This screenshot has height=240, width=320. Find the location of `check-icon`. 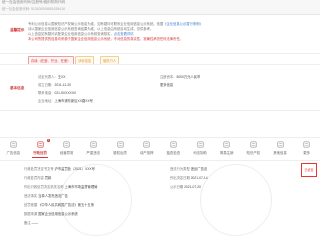

check-icon is located at coordinates (173, 144).